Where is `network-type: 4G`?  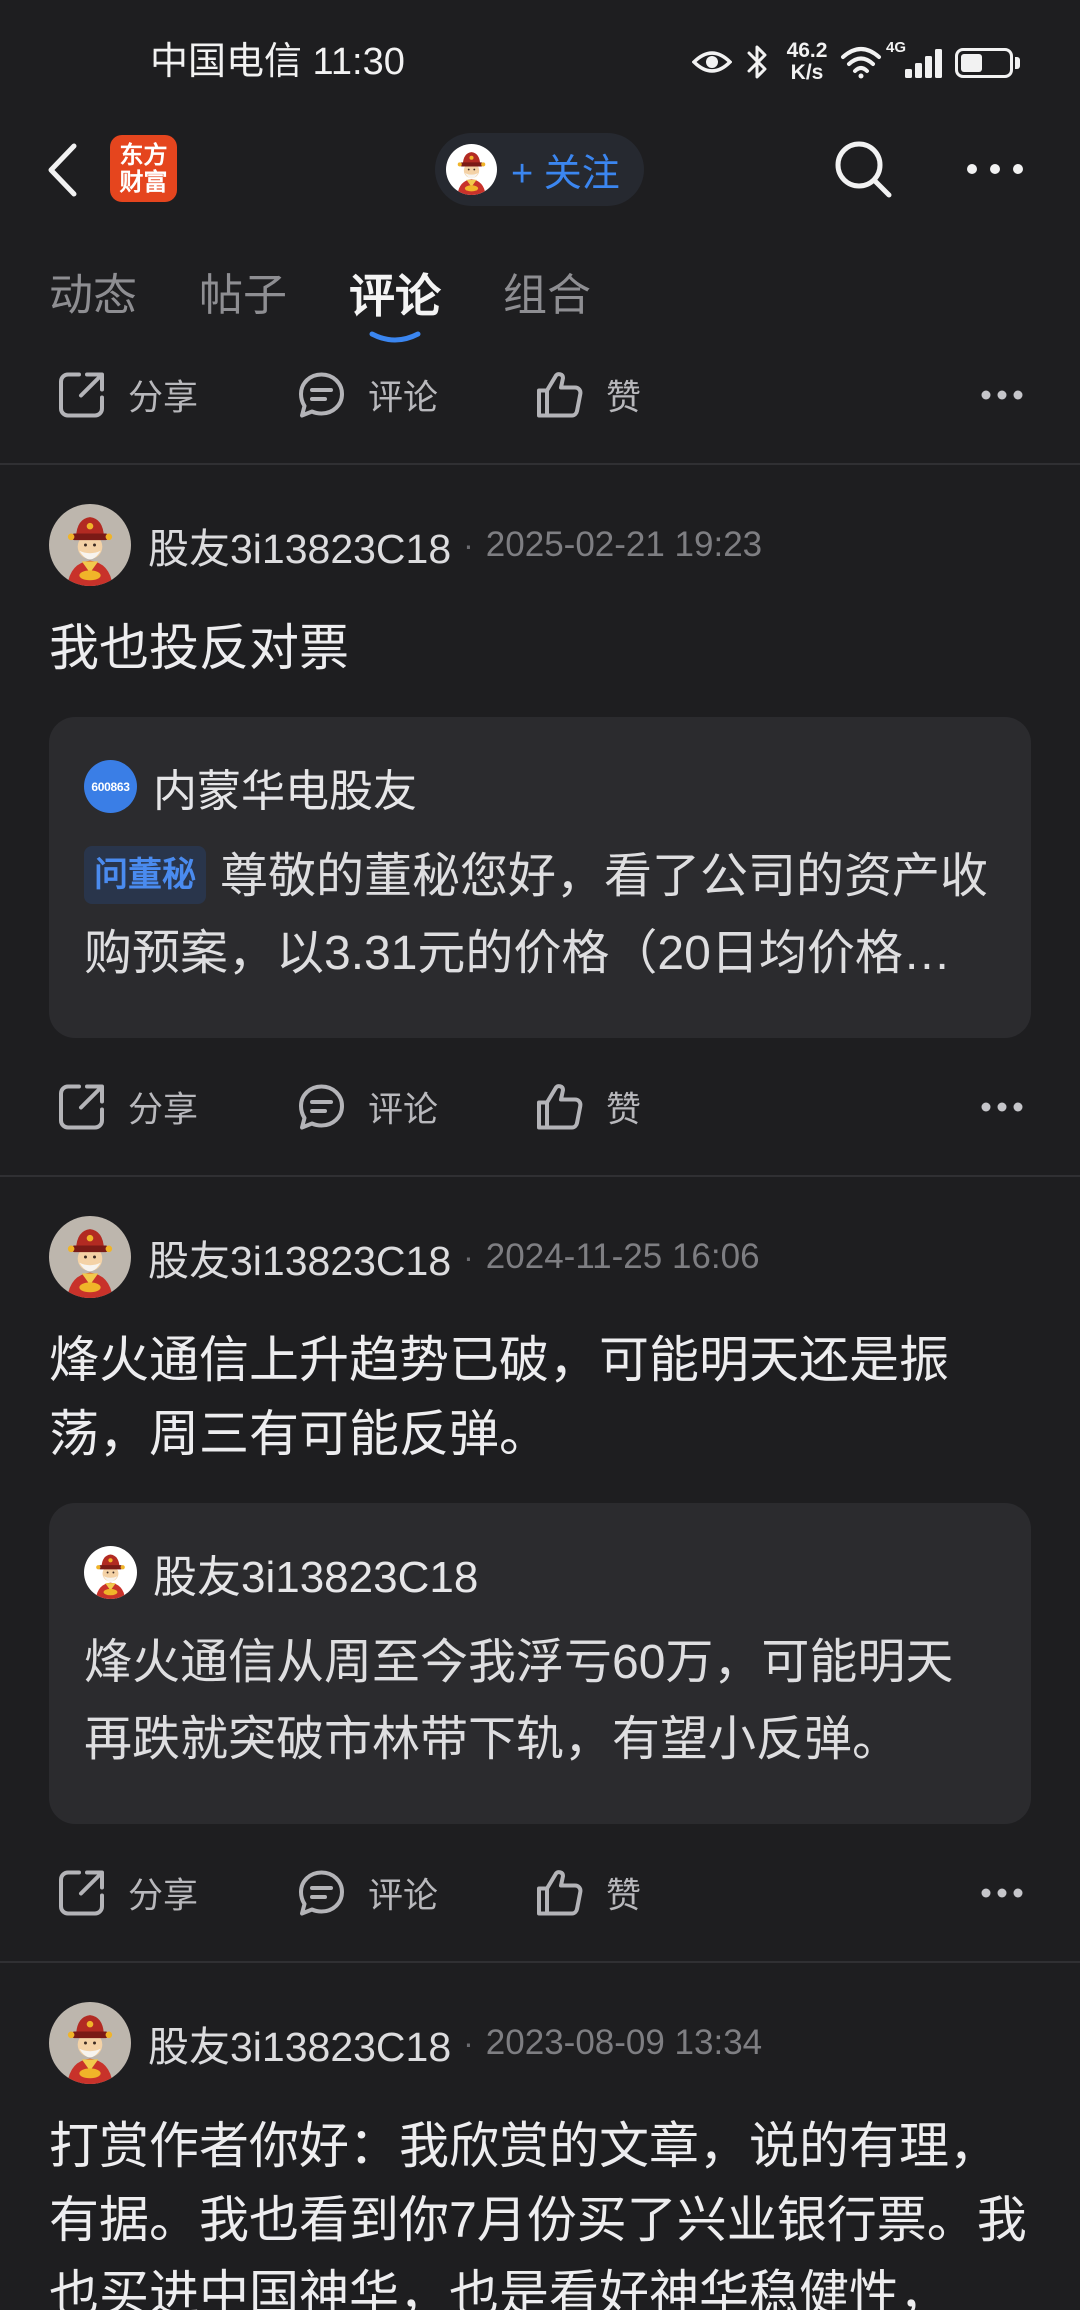 network-type: 4G is located at coordinates (896, 47).